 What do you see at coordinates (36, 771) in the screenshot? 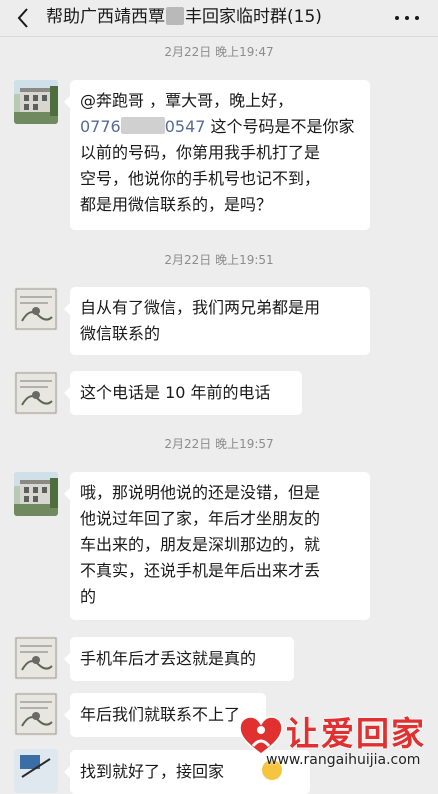
I see `avatar-user3` at bounding box center [36, 771].